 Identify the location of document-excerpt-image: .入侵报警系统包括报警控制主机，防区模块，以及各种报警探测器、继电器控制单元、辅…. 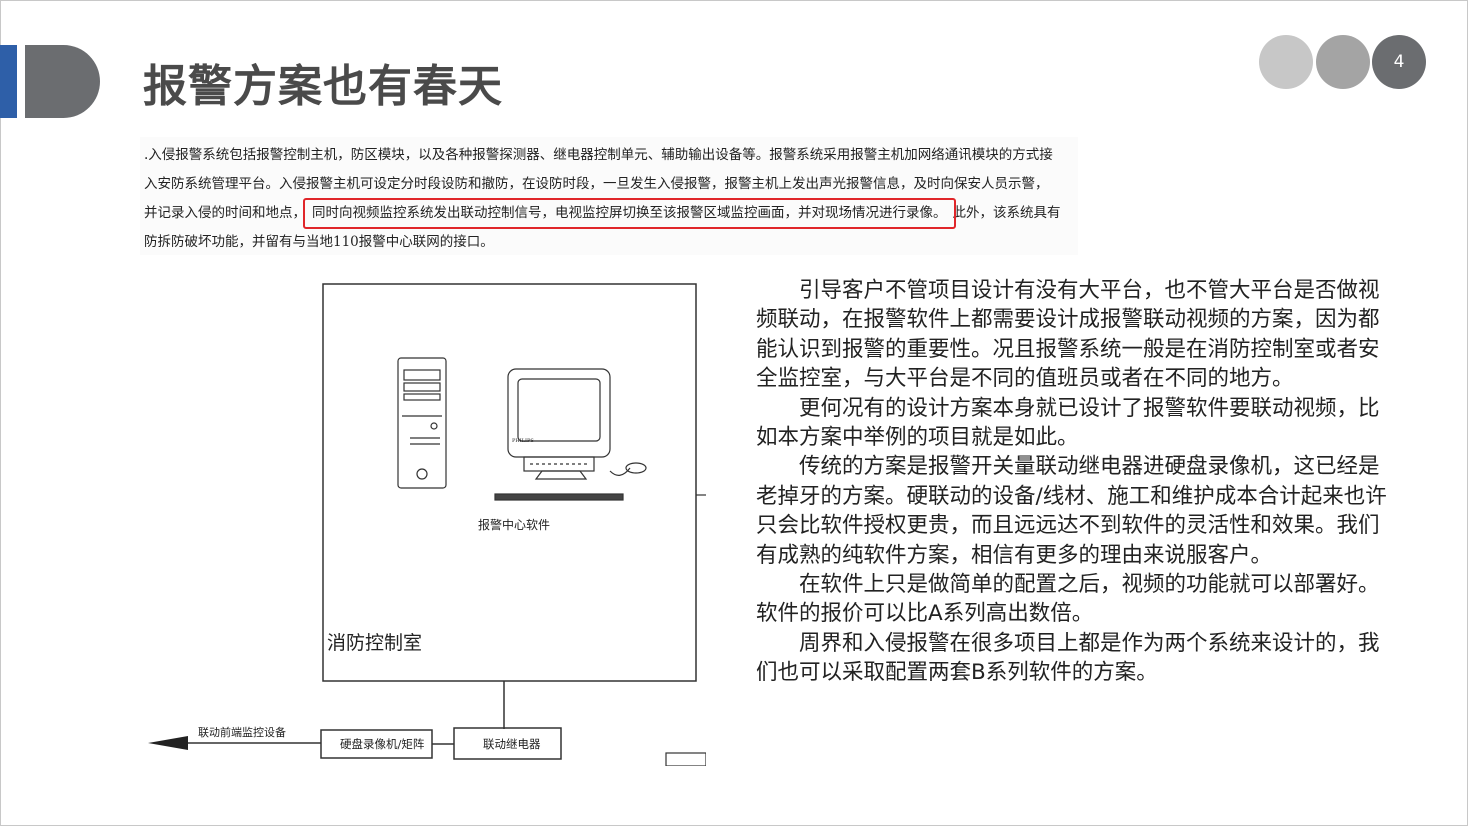
(609, 196).